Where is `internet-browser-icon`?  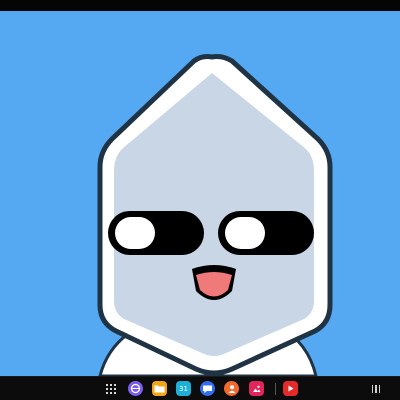
internet-browser-icon is located at coordinates (135, 388).